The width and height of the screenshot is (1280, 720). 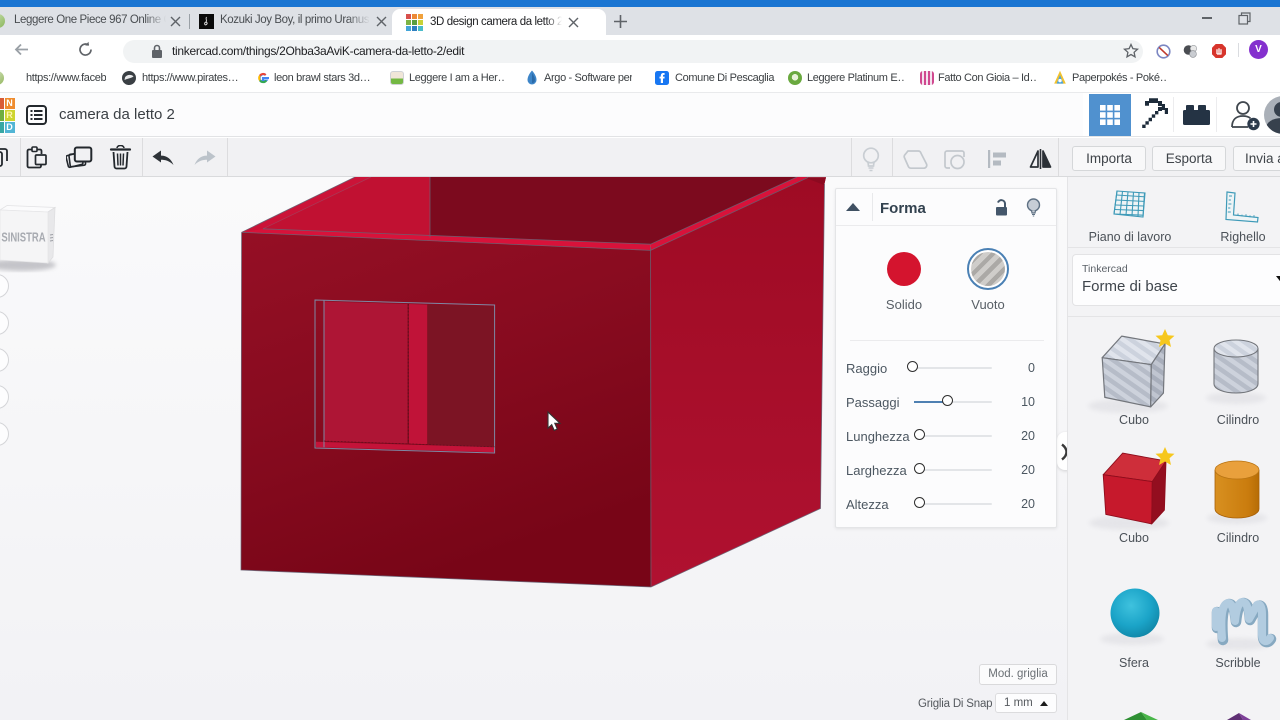 I want to click on svg-text: Scribble, so click(x=1237, y=663).